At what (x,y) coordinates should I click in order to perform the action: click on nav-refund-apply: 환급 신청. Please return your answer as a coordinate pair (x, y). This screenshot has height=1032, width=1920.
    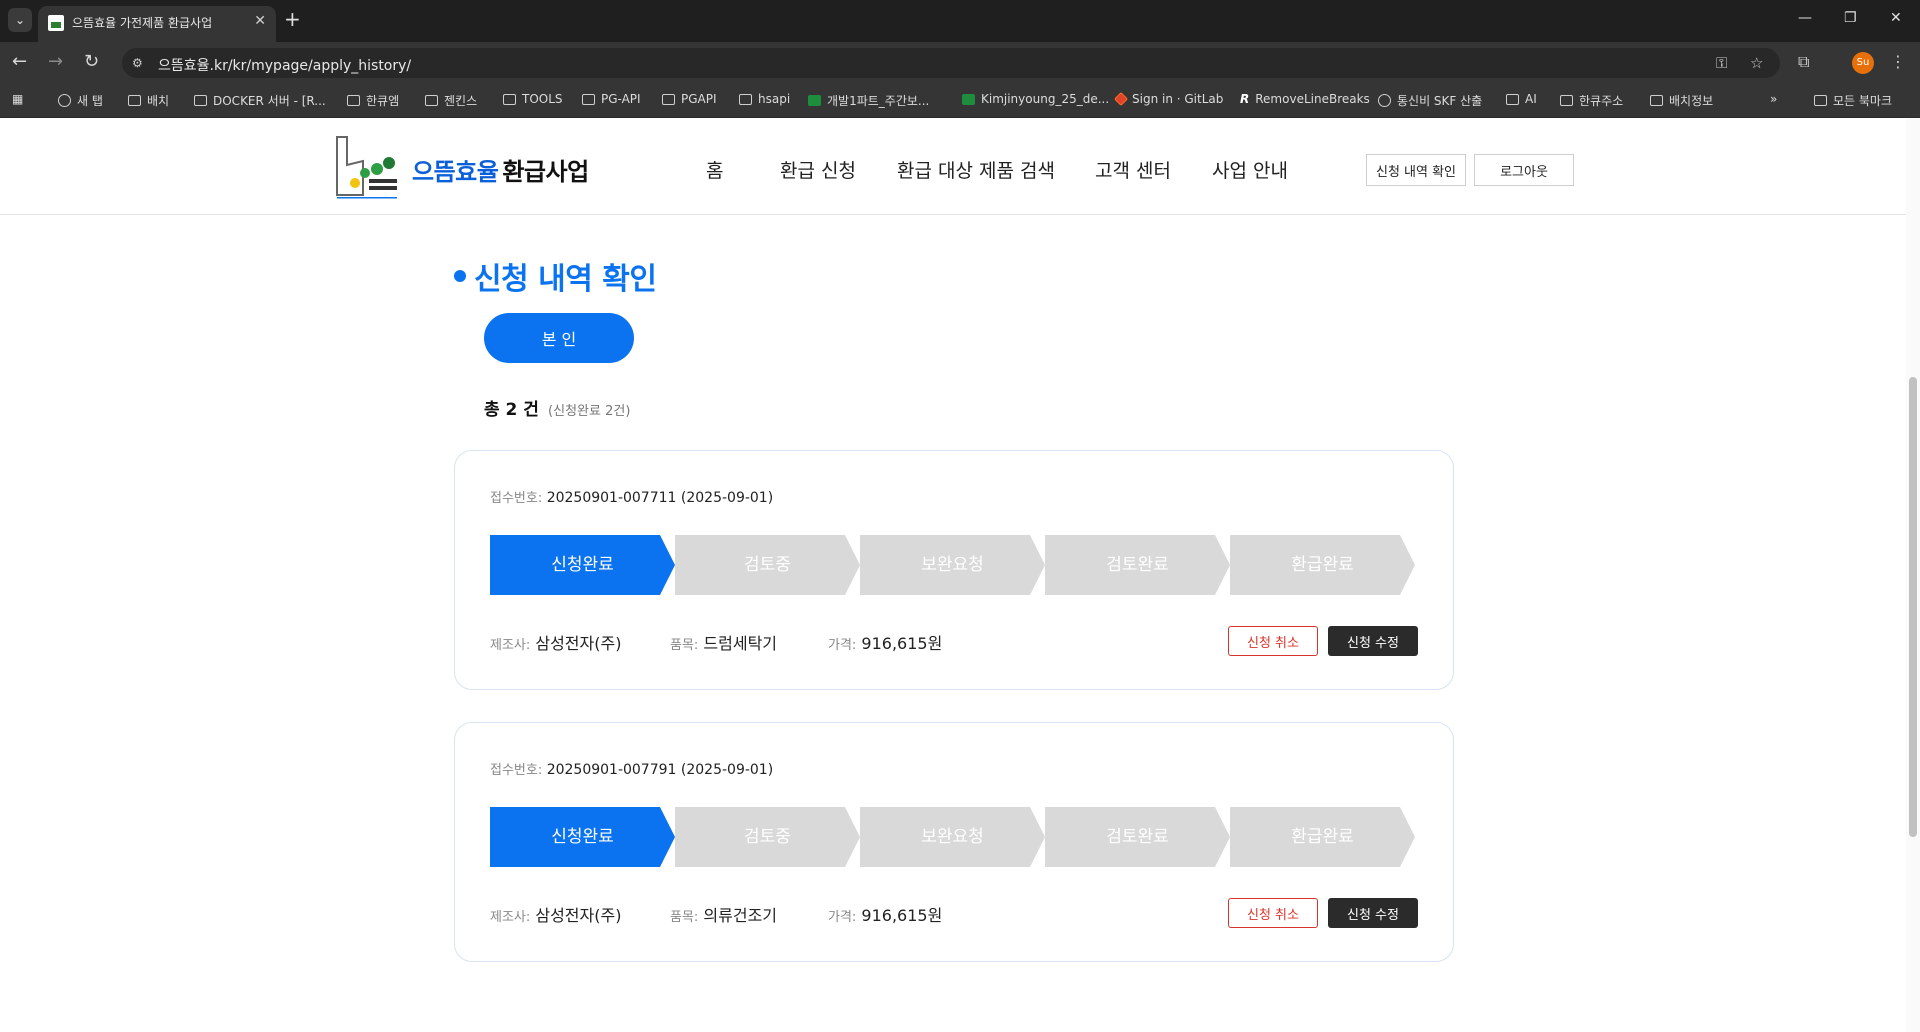
    Looking at the image, I should click on (818, 169).